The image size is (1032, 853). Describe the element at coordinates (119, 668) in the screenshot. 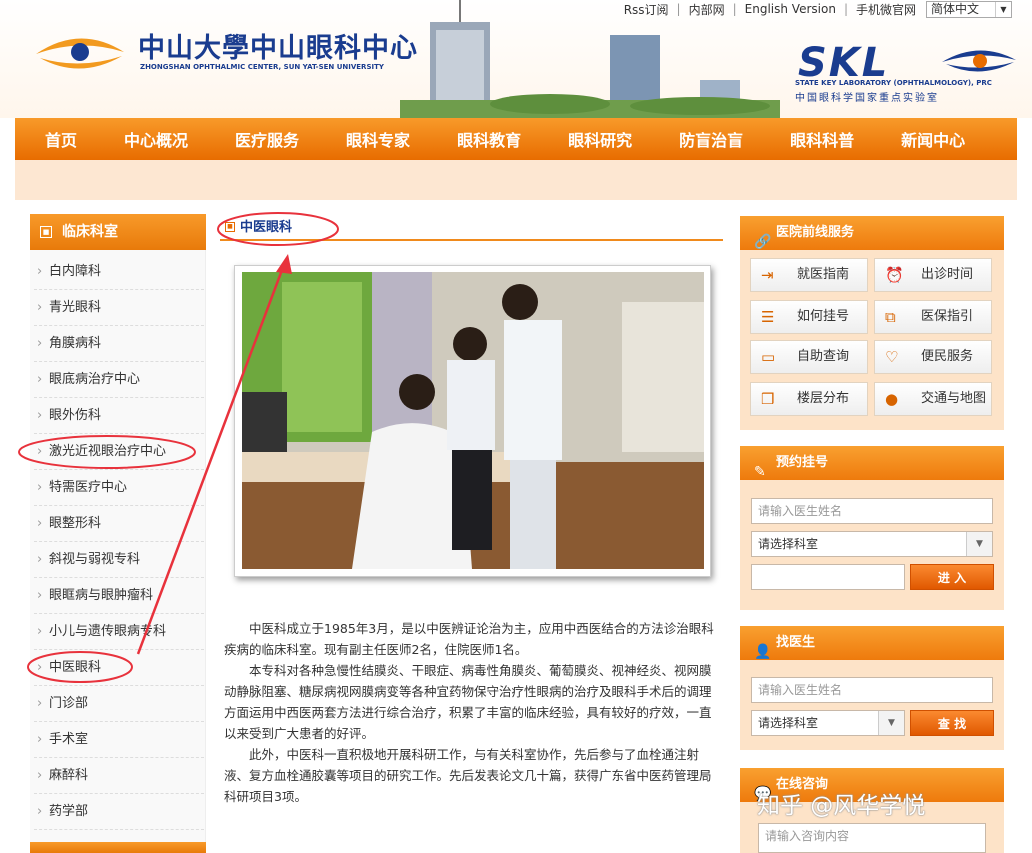

I see `sidebar-item-tcm: 中医眼科` at that location.